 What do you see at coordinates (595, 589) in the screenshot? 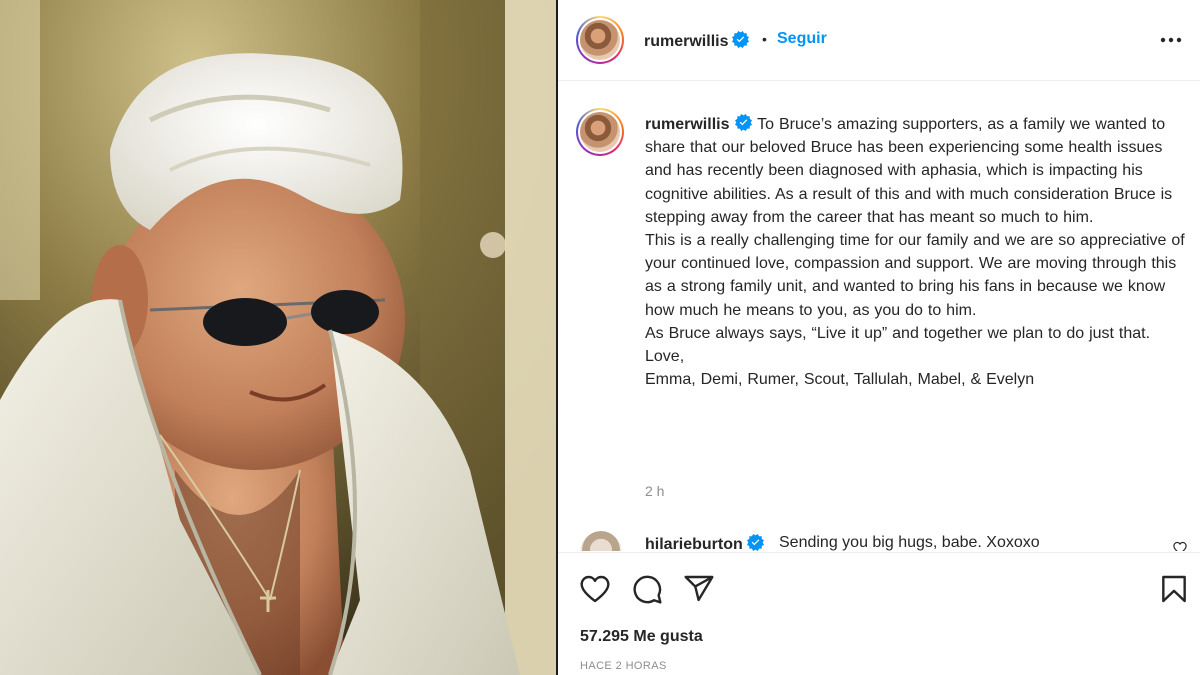
I see `heart-icon` at bounding box center [595, 589].